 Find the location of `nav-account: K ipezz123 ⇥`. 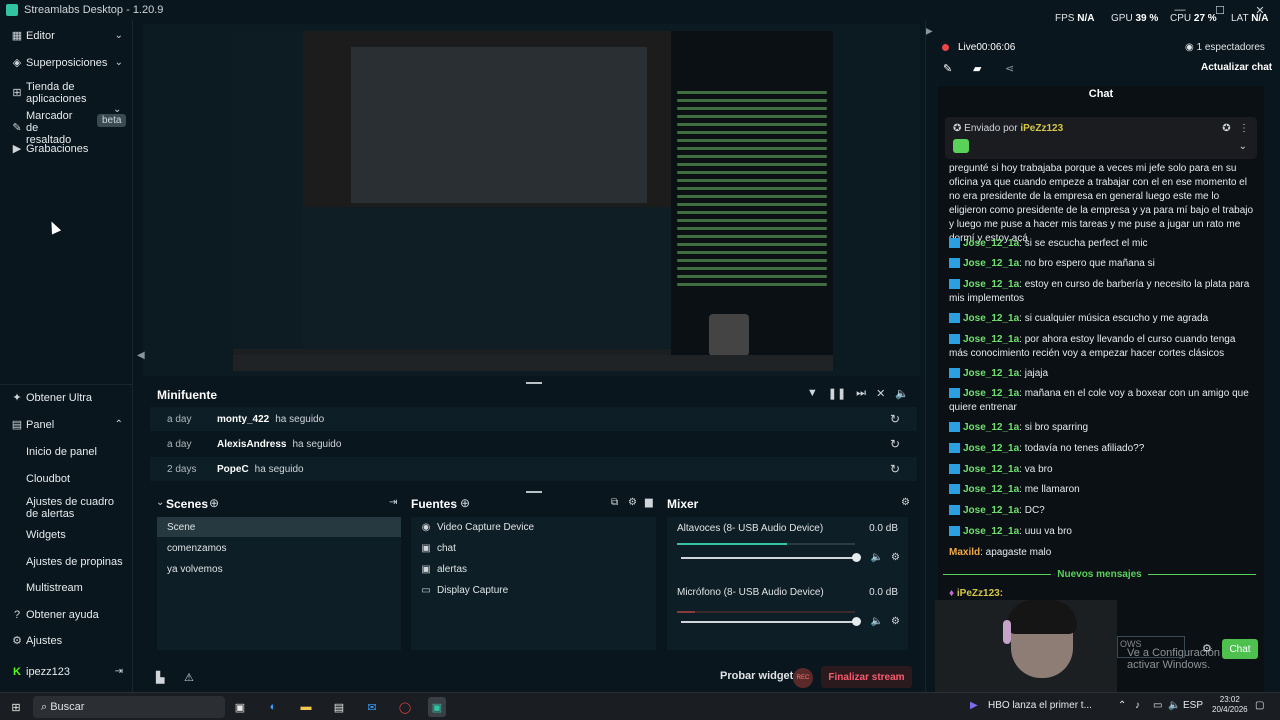

nav-account: K ipezz123 ⇥ is located at coordinates (66, 672).